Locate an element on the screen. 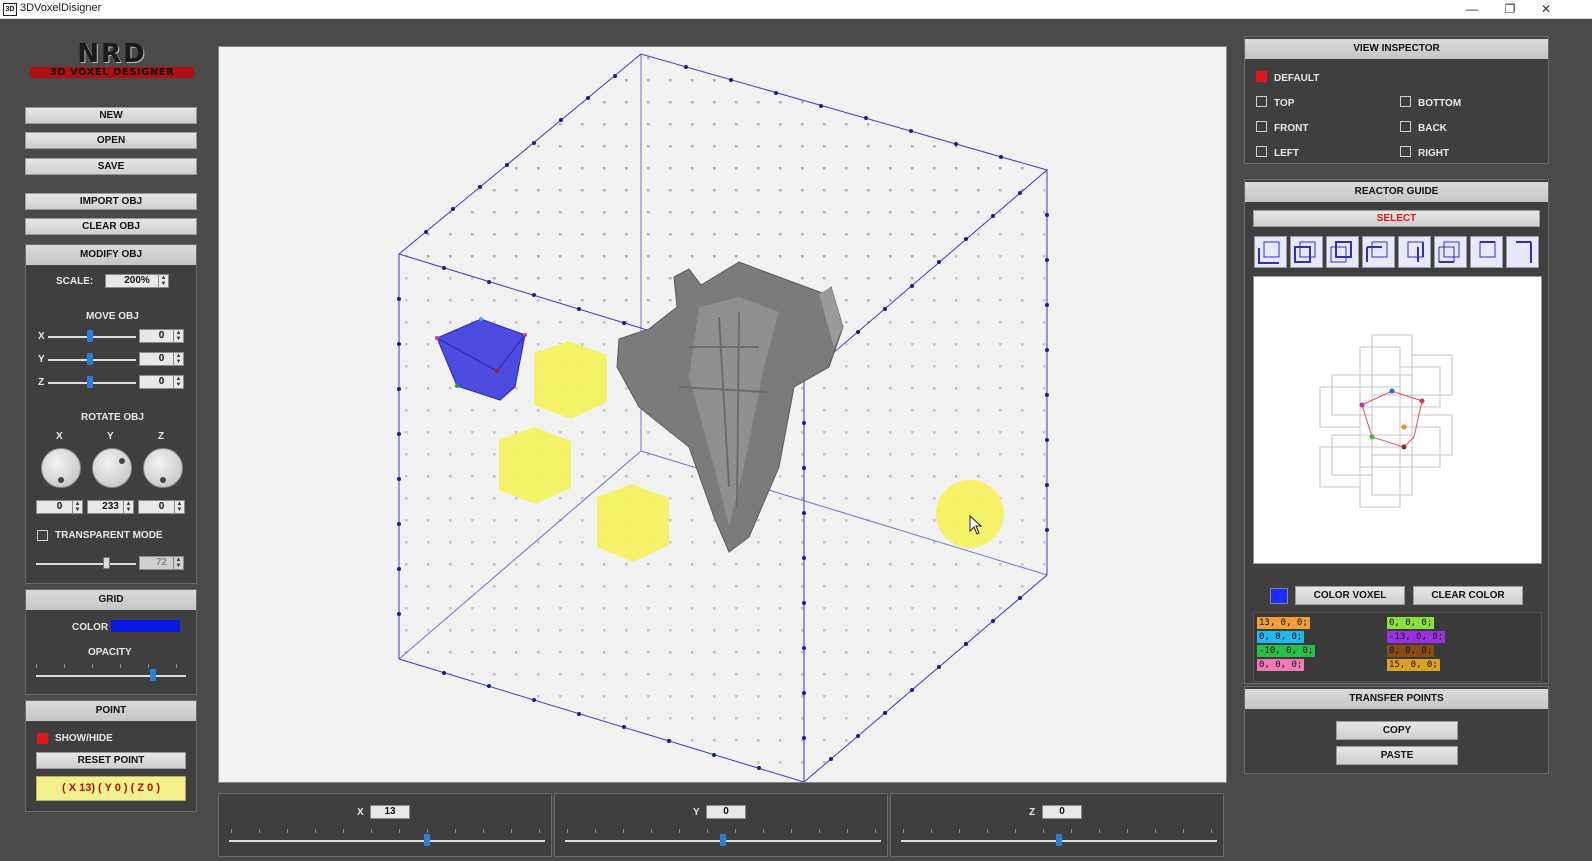 The height and width of the screenshot is (861, 1592). paste-button: PASTE is located at coordinates (1397, 755).